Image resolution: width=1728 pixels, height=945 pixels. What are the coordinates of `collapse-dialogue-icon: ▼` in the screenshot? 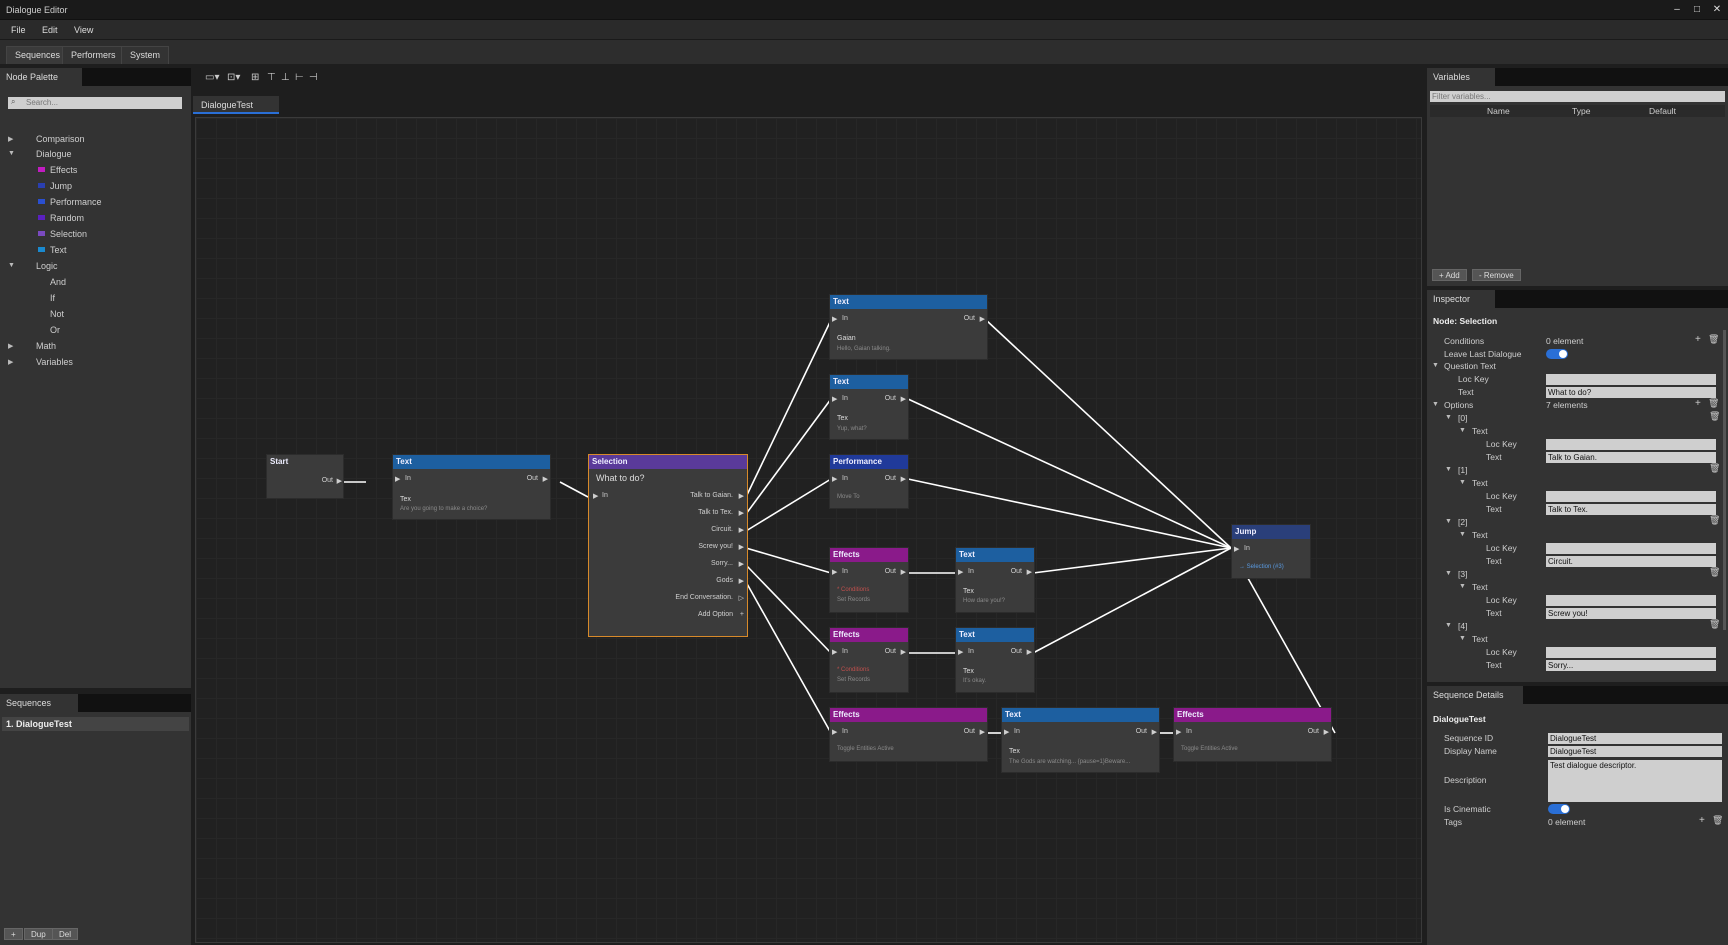 It's located at (11, 153).